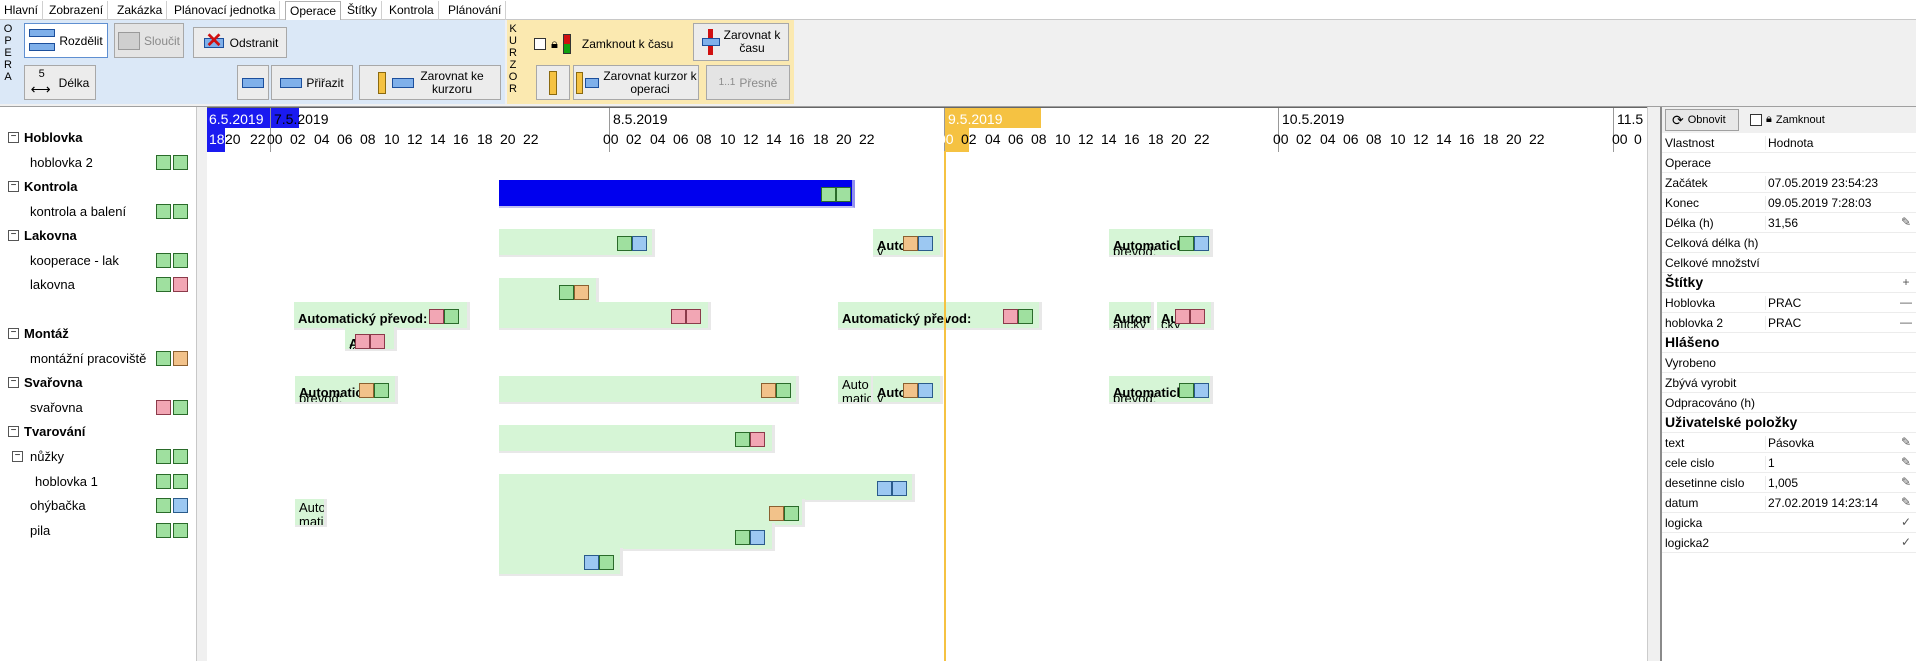  Describe the element at coordinates (363, 318) in the screenshot. I see `operation-label: Automatický převod:` at that location.